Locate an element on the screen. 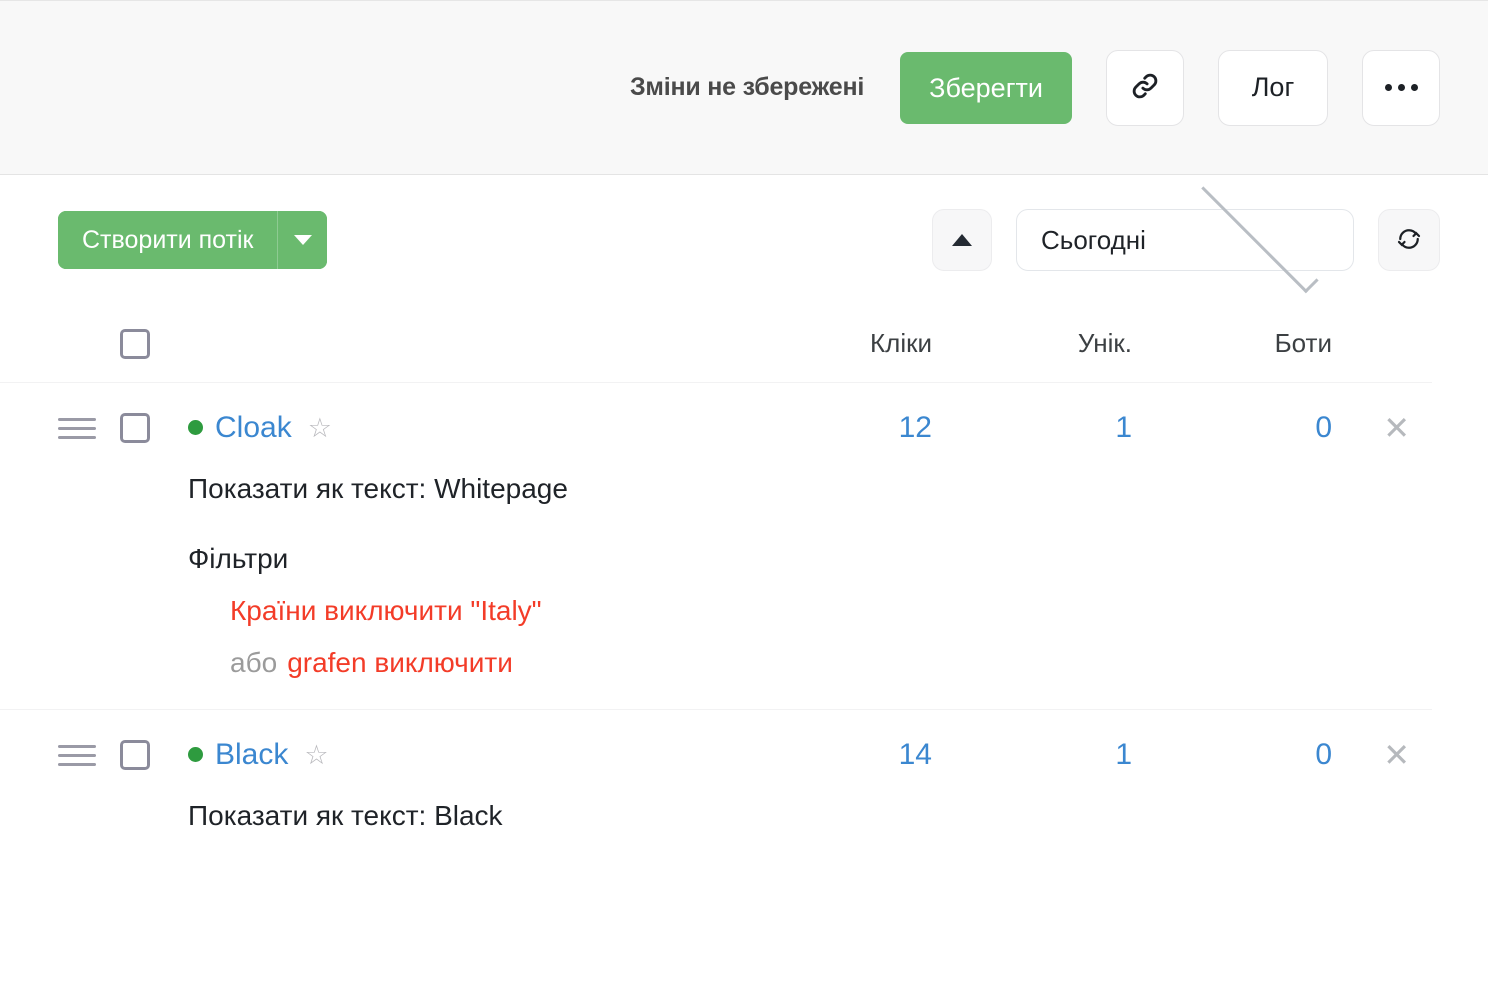  filter-text: grafen виключити is located at coordinates (400, 662).